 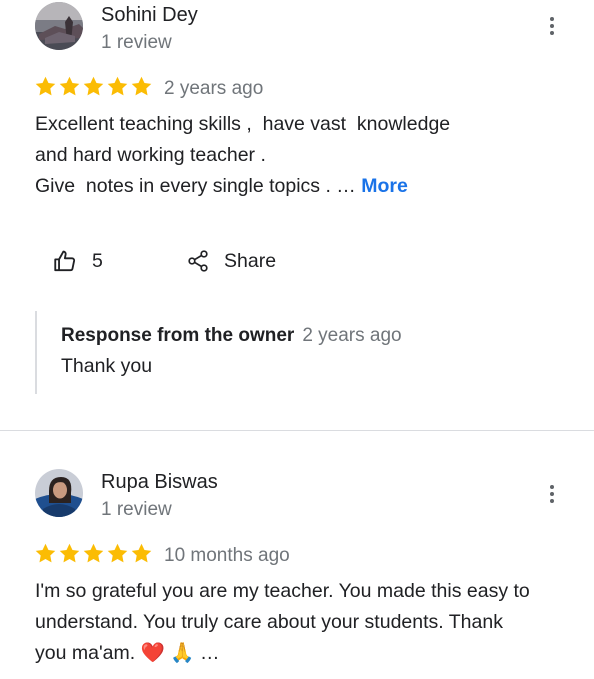 I want to click on share-label: Share, so click(x=250, y=260).